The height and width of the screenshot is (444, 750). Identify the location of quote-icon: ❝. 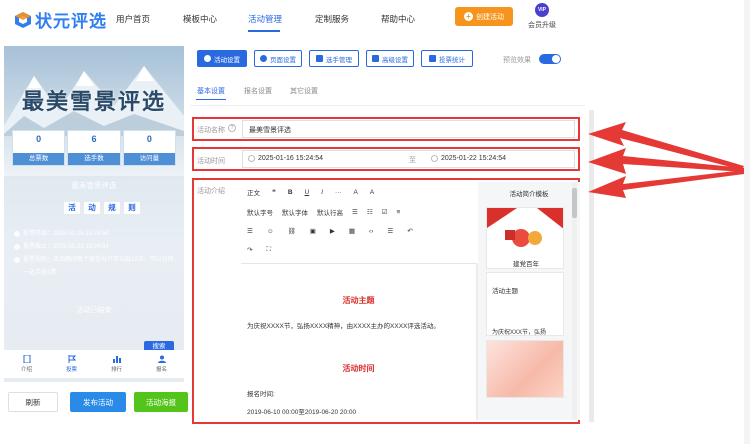
(274, 192).